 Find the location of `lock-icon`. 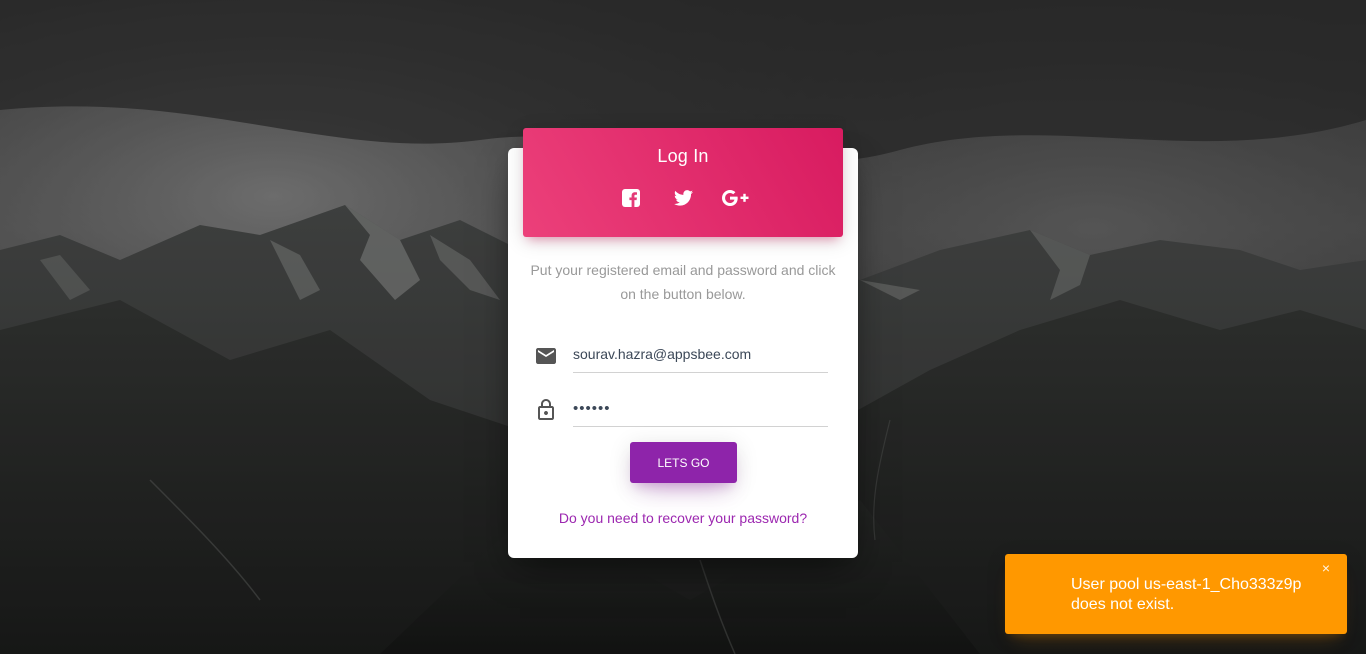

lock-icon is located at coordinates (546, 409).